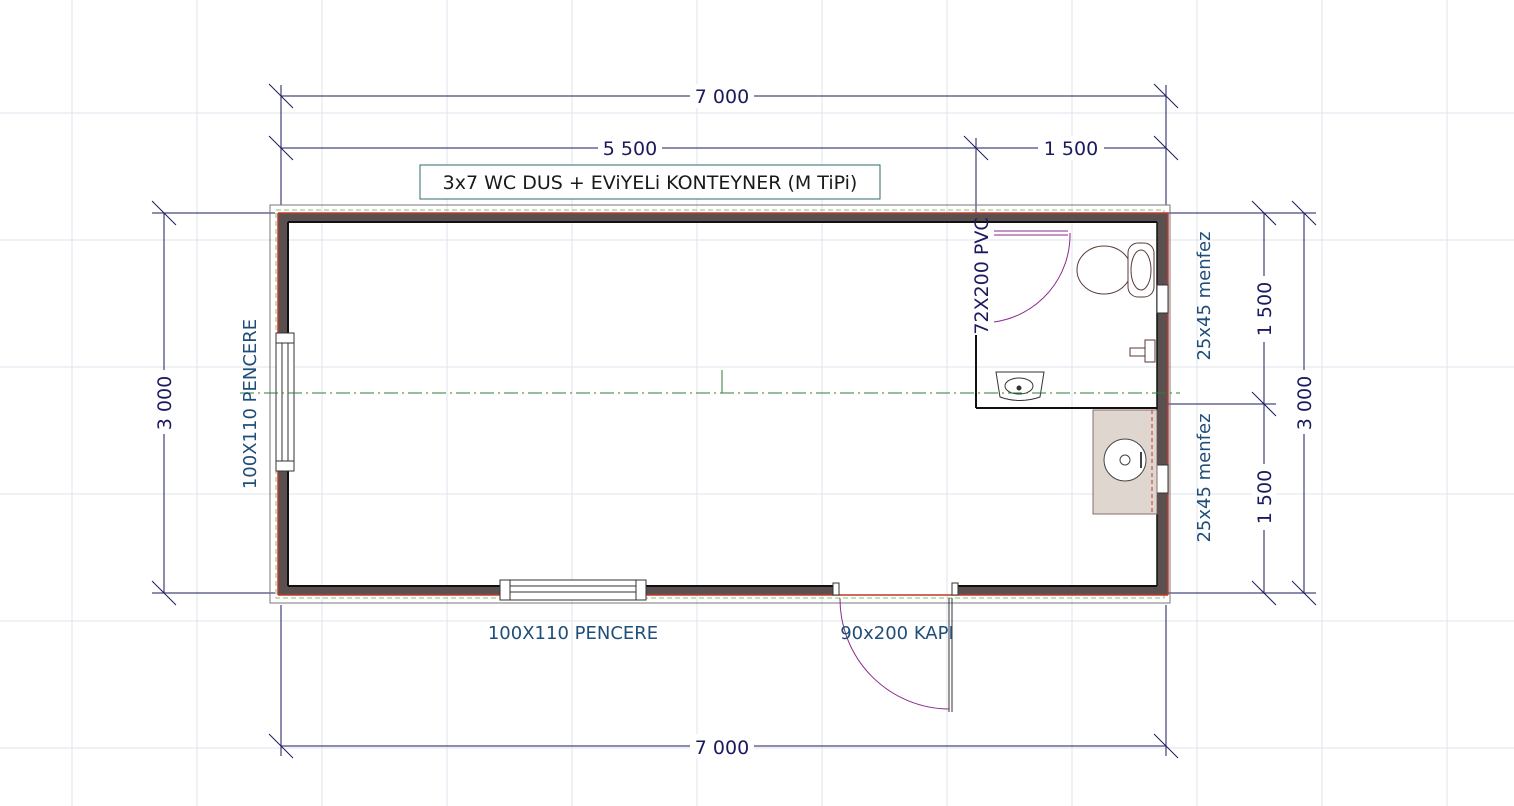 The image size is (1514, 806). Describe the element at coordinates (1115, 270) in the screenshot. I see `toilet` at that location.